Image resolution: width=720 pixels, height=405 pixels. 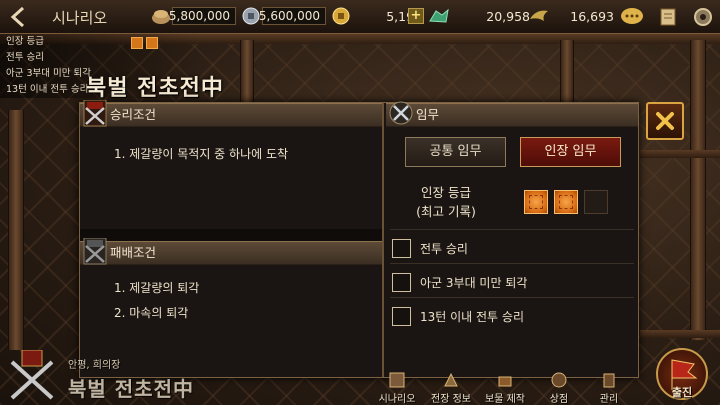 What do you see at coordinates (446, 202) in the screenshot?
I see `seal-grade-label: 인장 등급 (최고 기록)` at bounding box center [446, 202].